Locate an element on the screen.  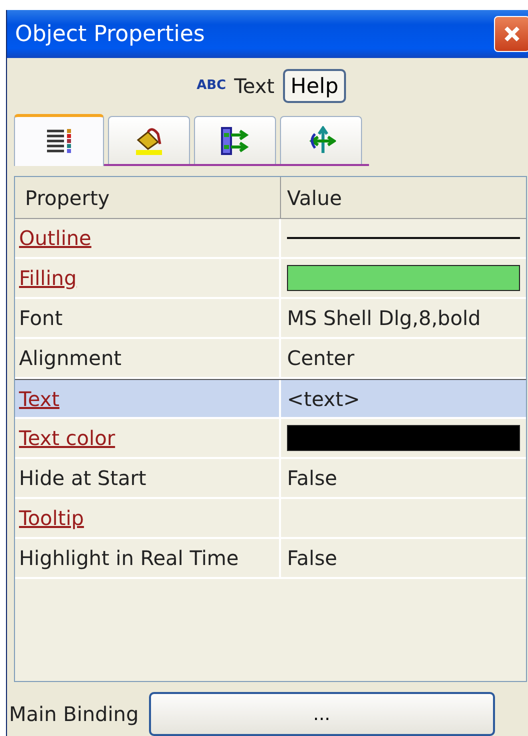
property-link: Filling is located at coordinates (48, 278).